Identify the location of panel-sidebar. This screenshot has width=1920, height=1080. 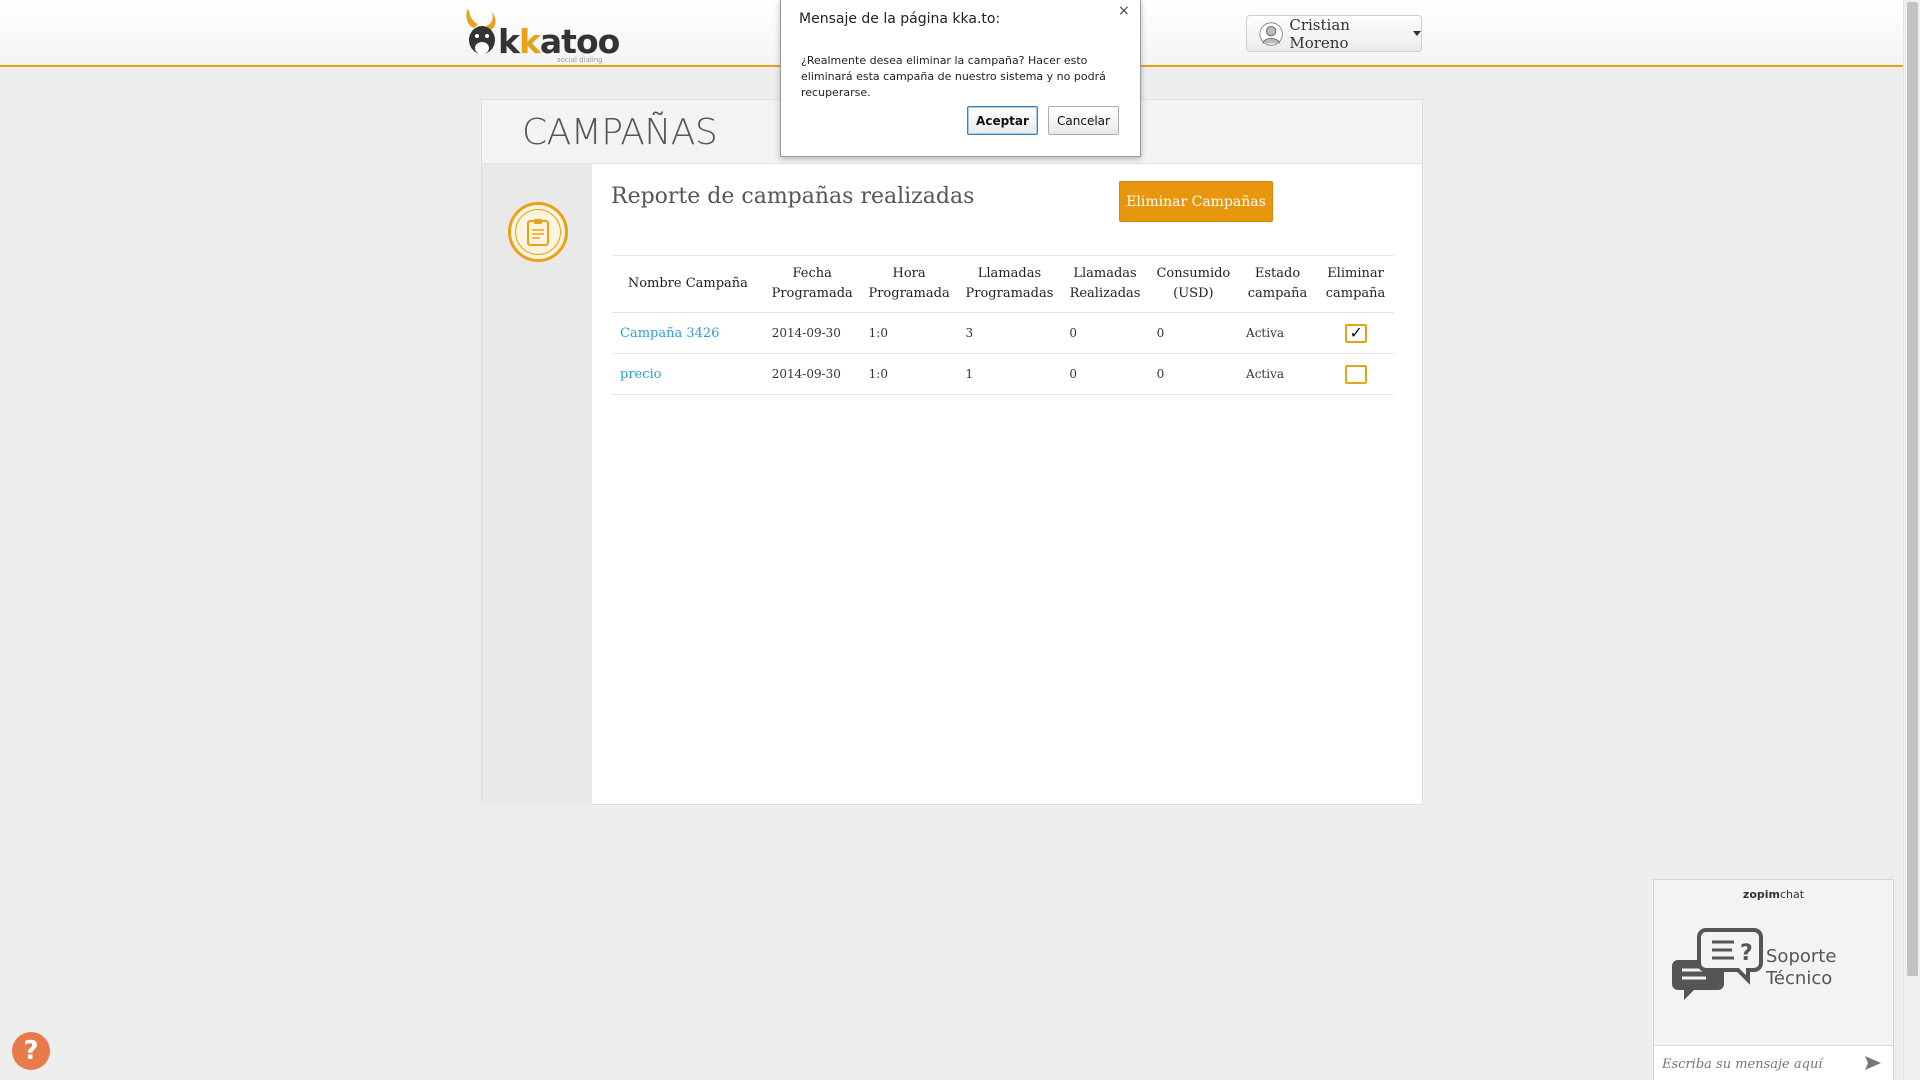
(537, 484).